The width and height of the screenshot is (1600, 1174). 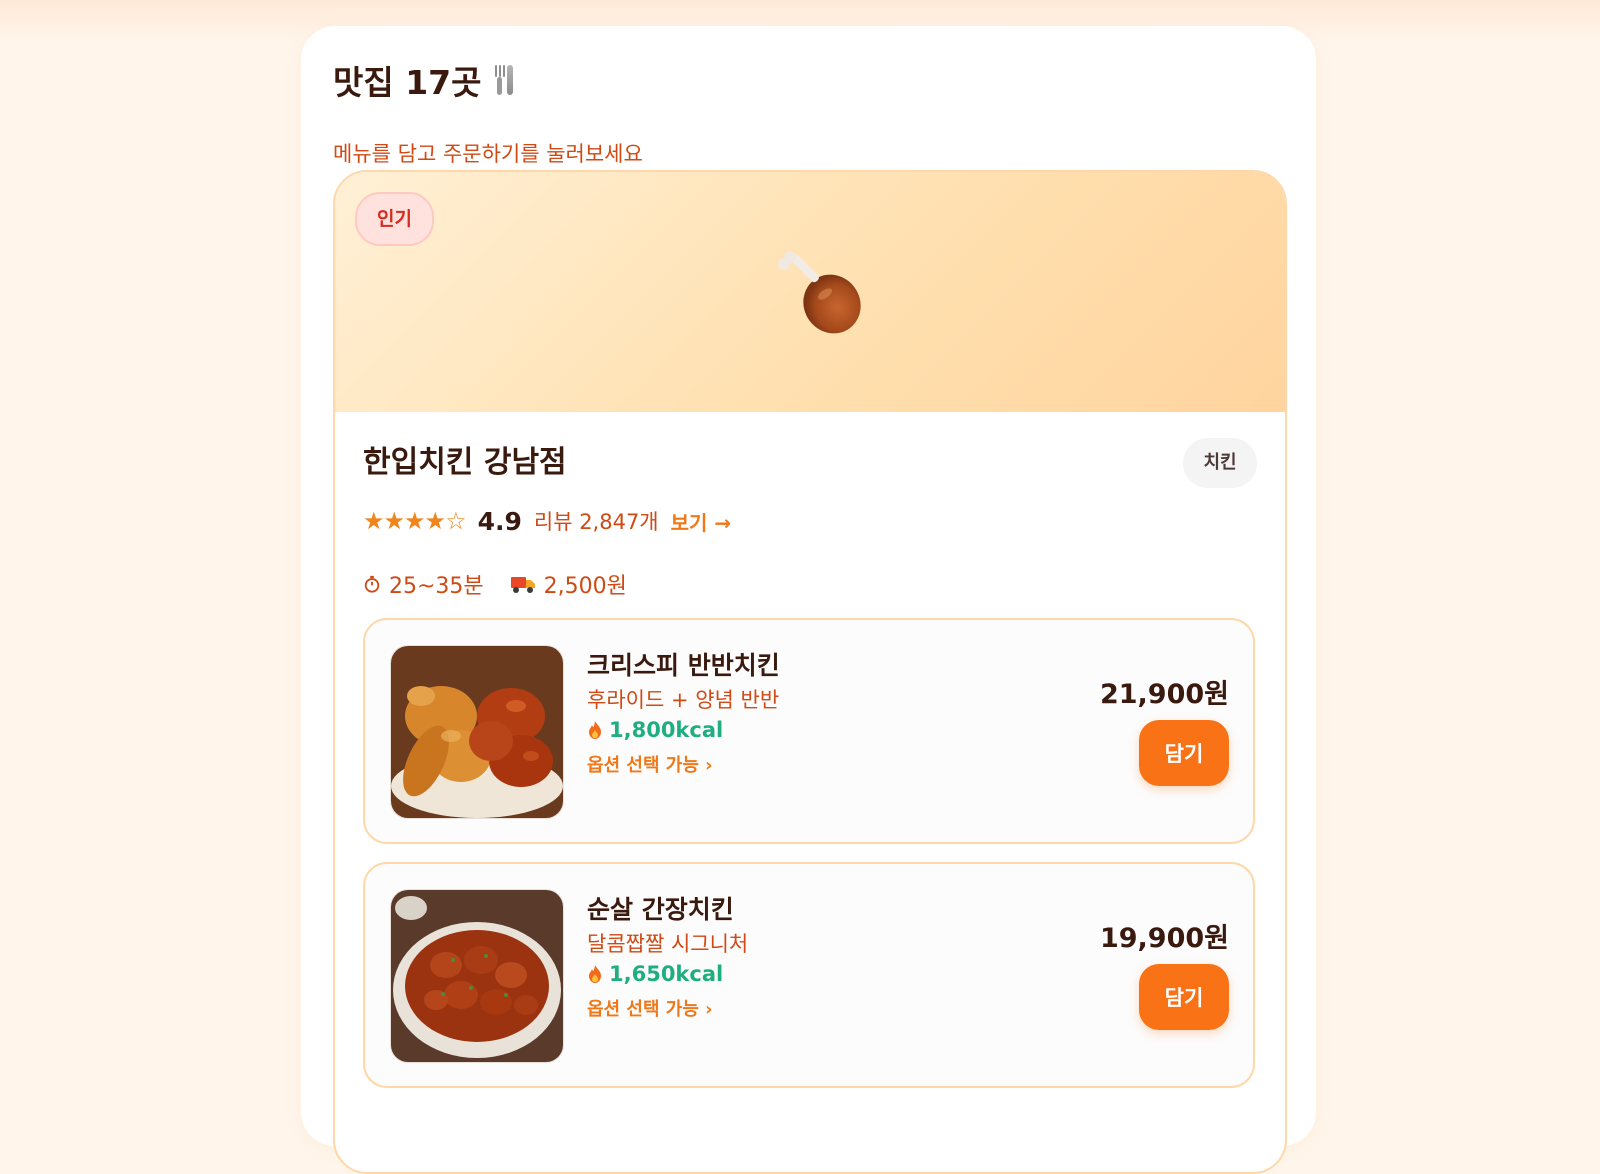 I want to click on page-title: 맛집 17곳, so click(x=424, y=80).